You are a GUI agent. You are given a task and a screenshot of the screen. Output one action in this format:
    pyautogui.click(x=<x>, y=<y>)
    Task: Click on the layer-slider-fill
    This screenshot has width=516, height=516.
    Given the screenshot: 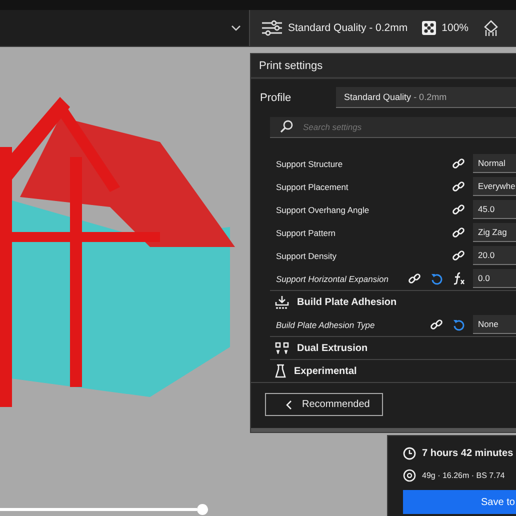 What is the action you would take?
    pyautogui.click(x=98, y=509)
    